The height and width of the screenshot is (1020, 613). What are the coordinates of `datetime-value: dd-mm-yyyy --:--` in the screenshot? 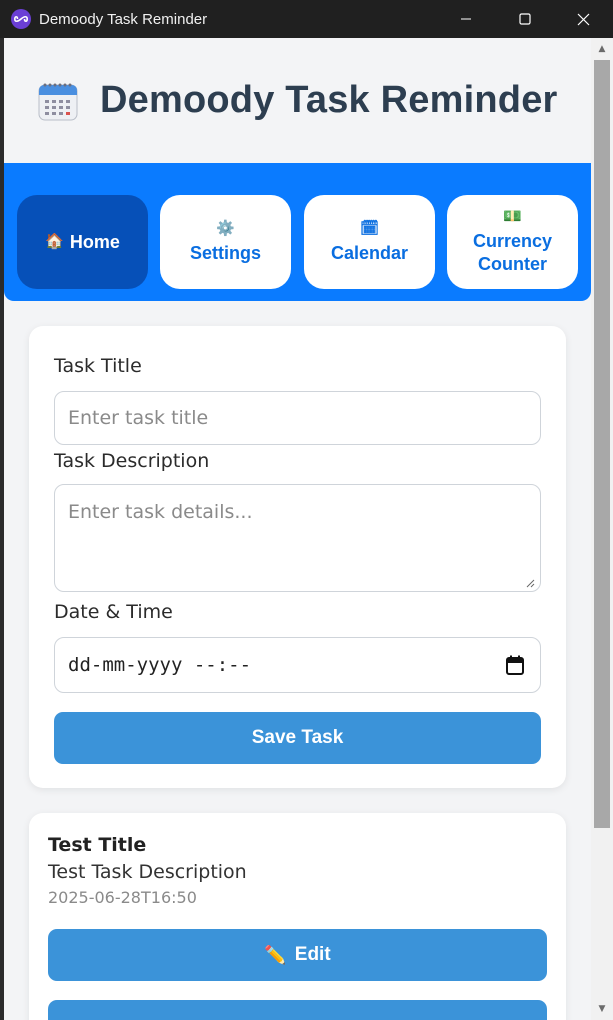 It's located at (160, 665).